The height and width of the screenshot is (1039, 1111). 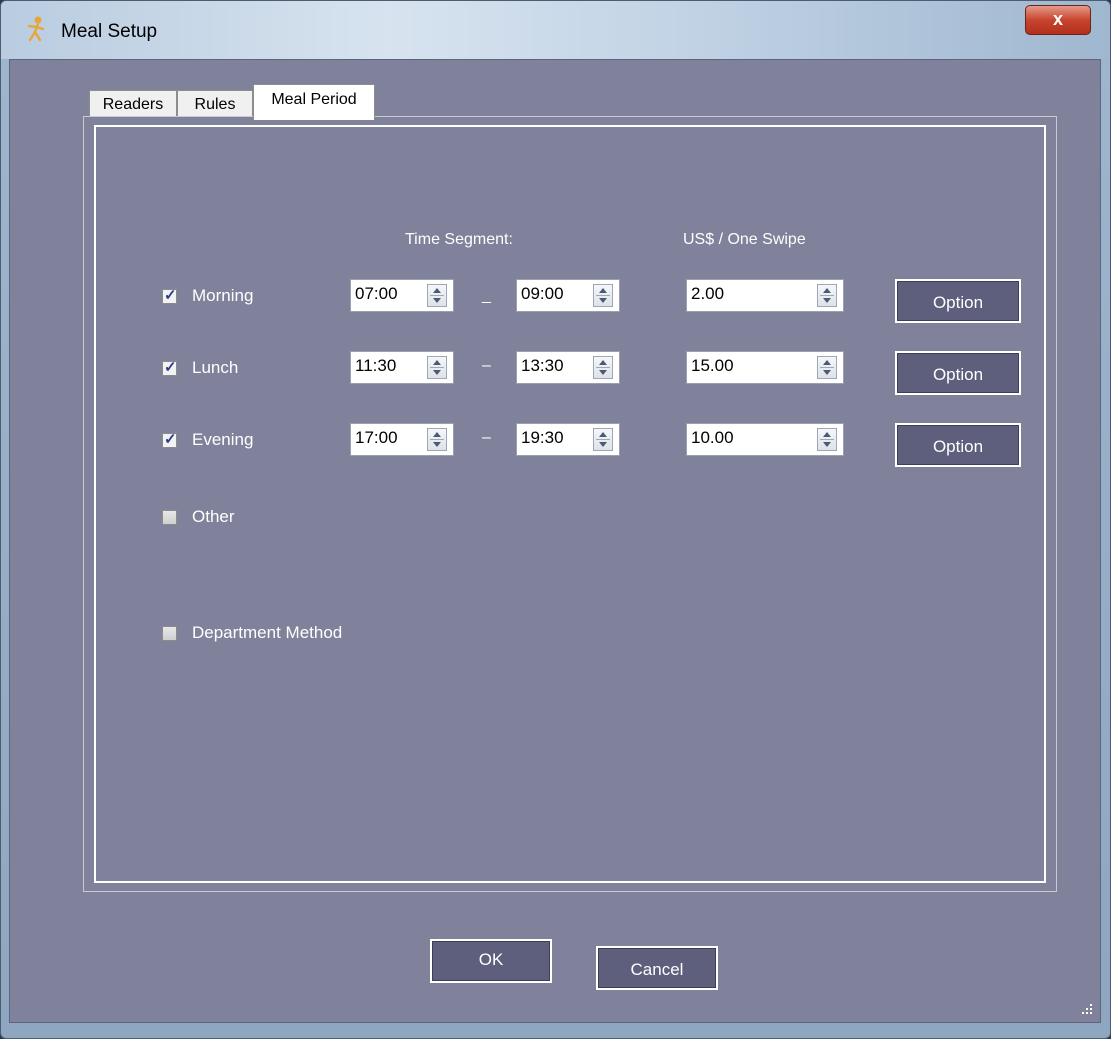 What do you see at coordinates (169, 295) in the screenshot?
I see `morning-checkbox` at bounding box center [169, 295].